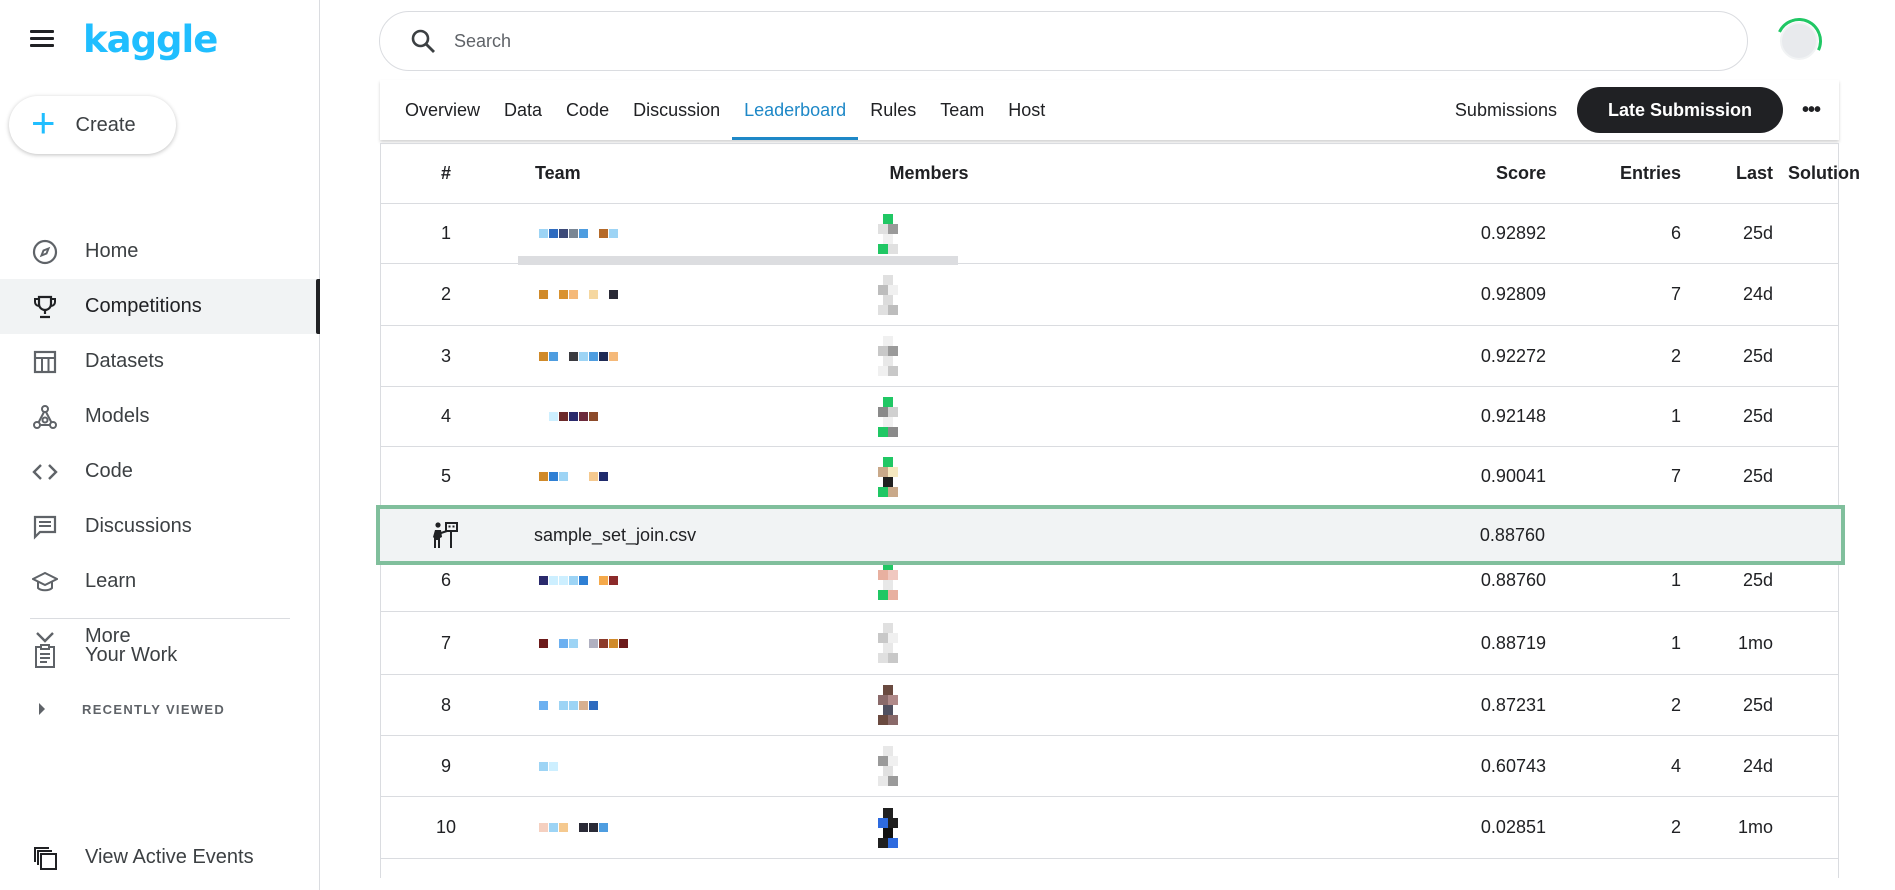  I want to click on sidebar-your-work: Your Work, so click(160, 655).